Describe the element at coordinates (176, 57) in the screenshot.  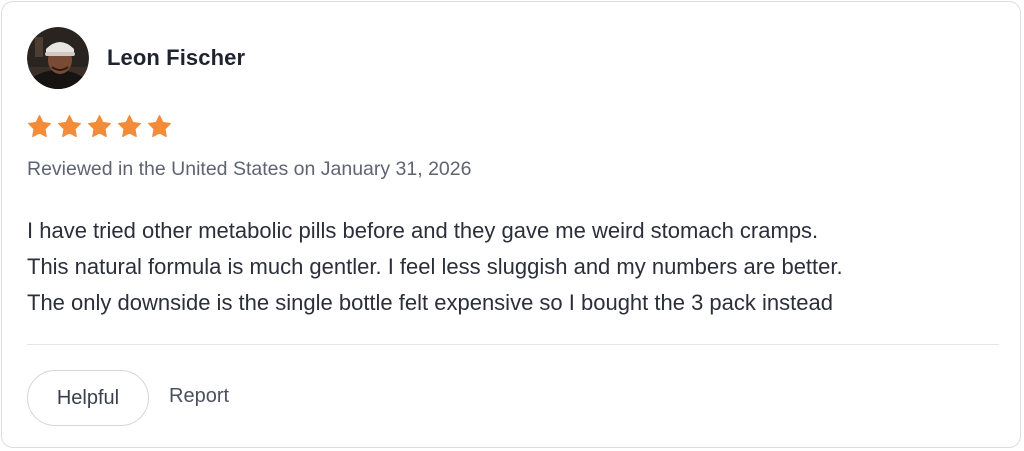
I see `reviewer-name: Leon Fischer` at that location.